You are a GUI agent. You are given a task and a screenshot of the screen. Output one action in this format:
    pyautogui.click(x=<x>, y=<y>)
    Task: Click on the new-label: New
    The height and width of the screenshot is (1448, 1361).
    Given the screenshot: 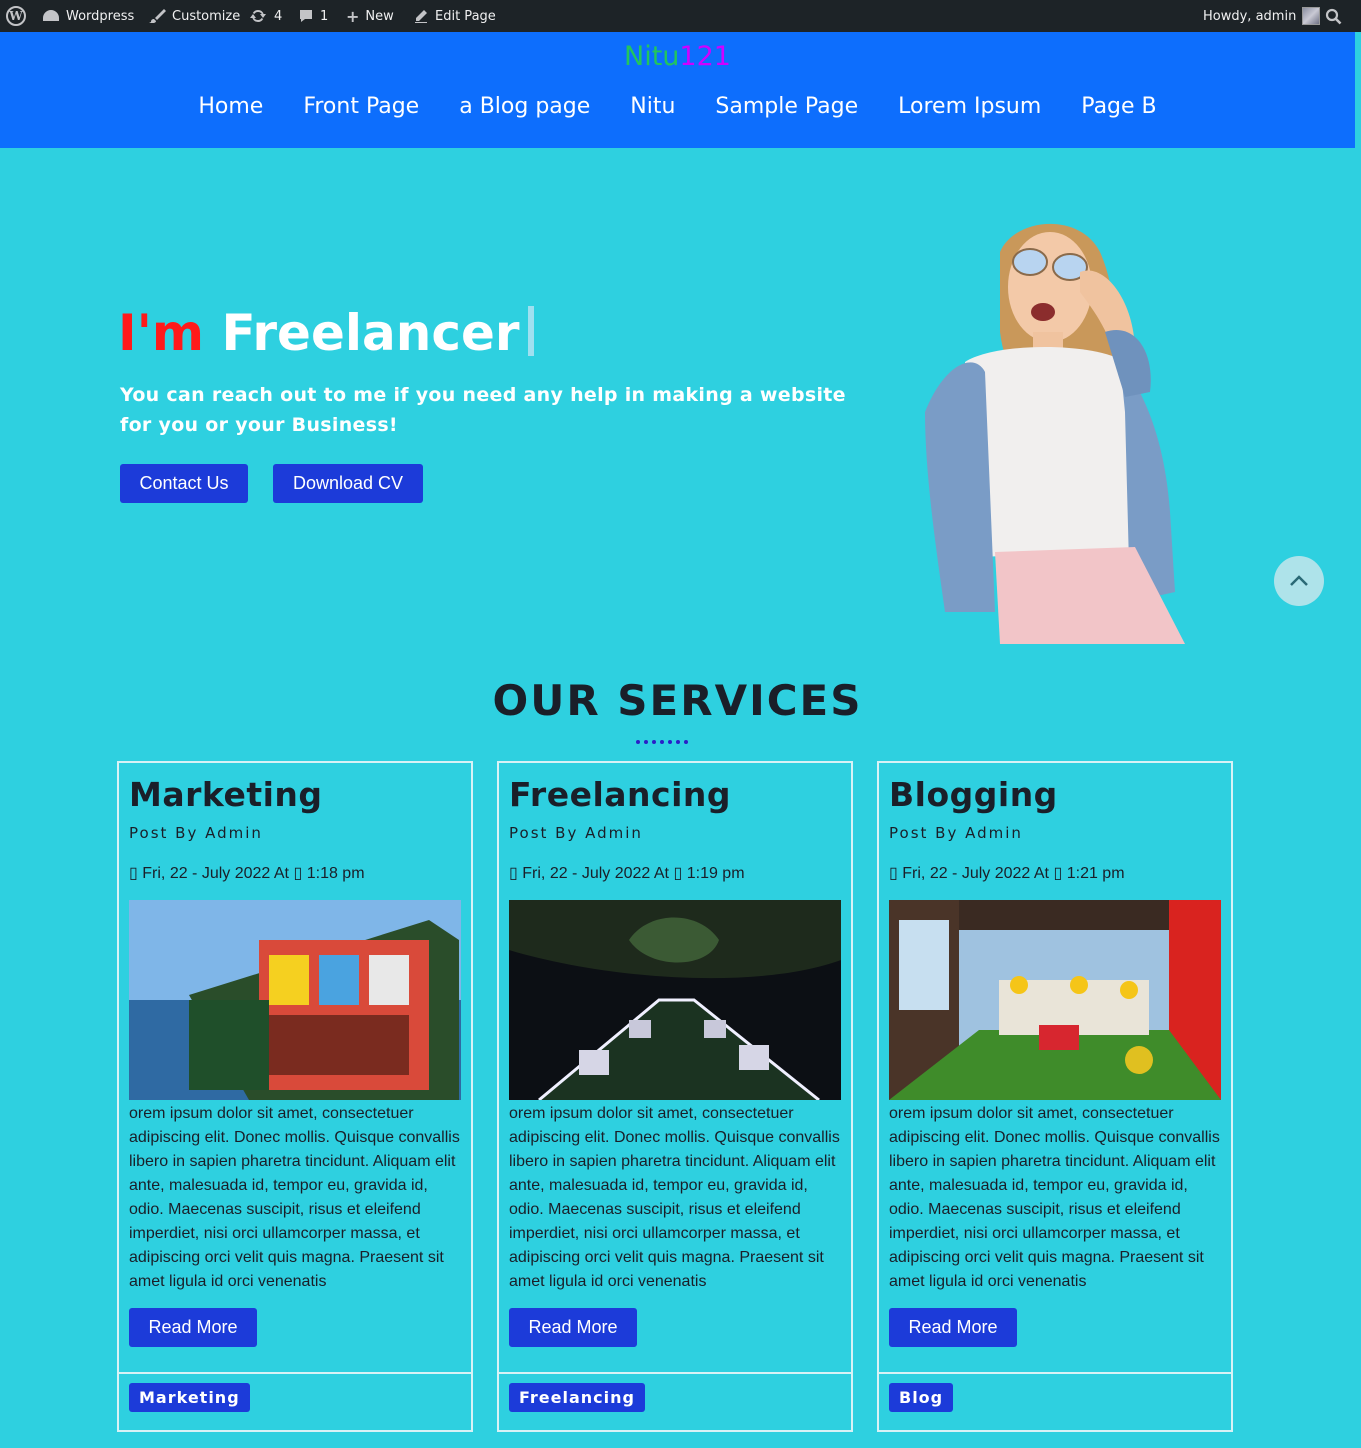 What is the action you would take?
    pyautogui.click(x=379, y=16)
    